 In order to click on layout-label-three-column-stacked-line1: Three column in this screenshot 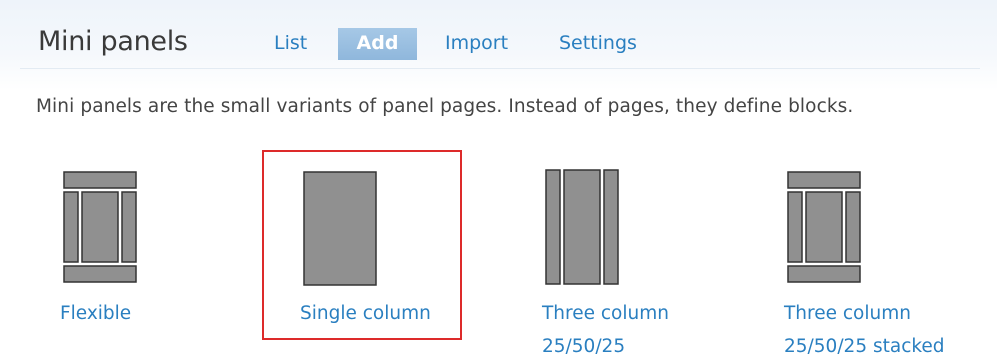, I will do `click(847, 314)`.